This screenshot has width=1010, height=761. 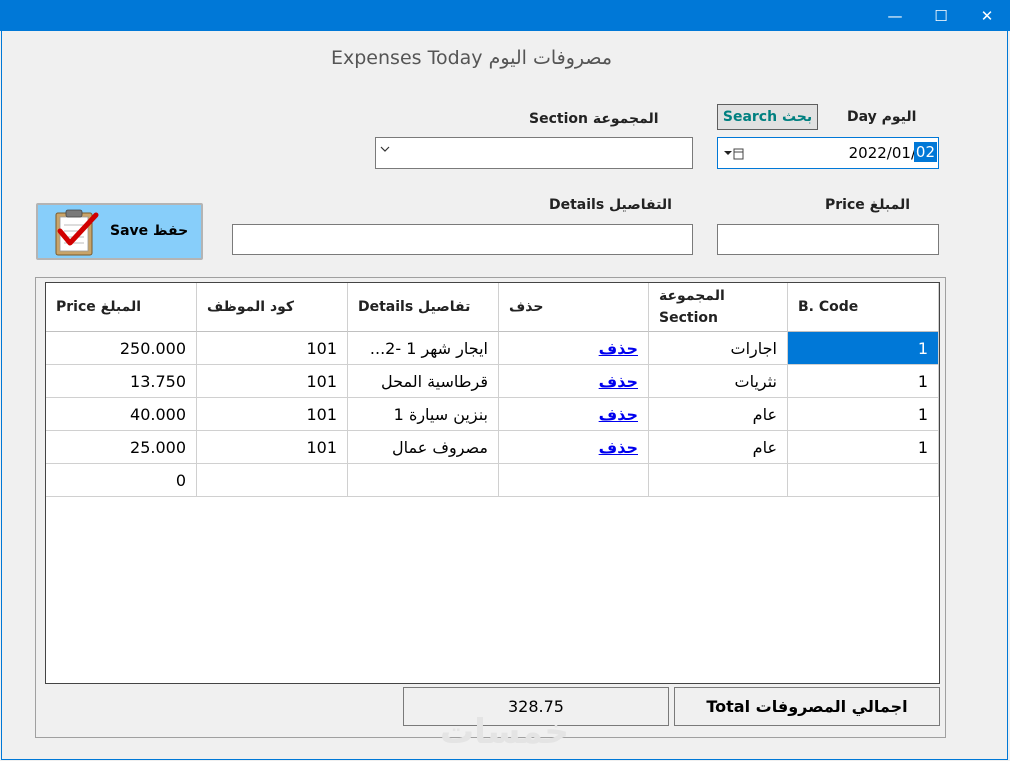 I want to click on title-bar: — ☐ ✕, so click(x=505, y=15).